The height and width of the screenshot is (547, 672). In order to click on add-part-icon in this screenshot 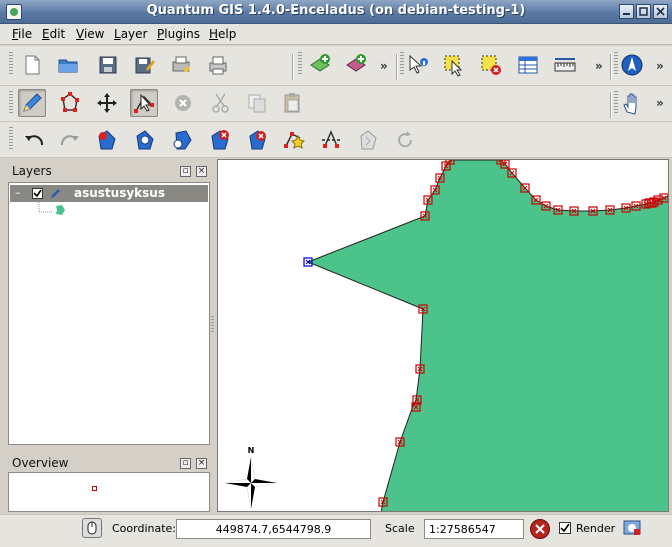, I will do `click(182, 140)`.